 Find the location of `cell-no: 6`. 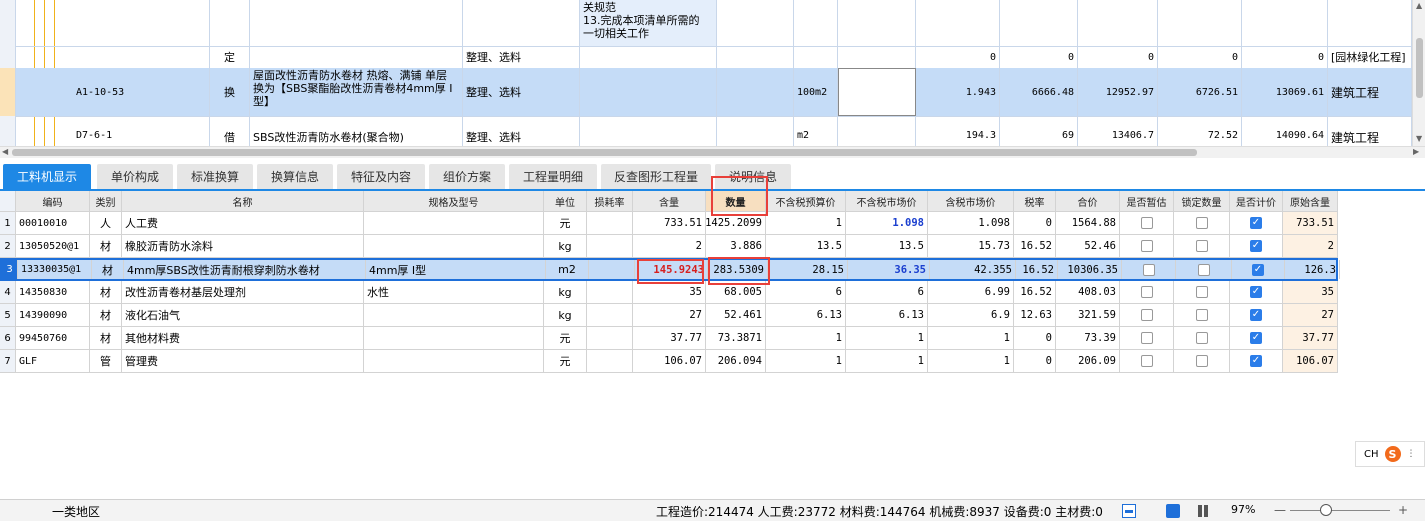

cell-no: 6 is located at coordinates (8, 338).